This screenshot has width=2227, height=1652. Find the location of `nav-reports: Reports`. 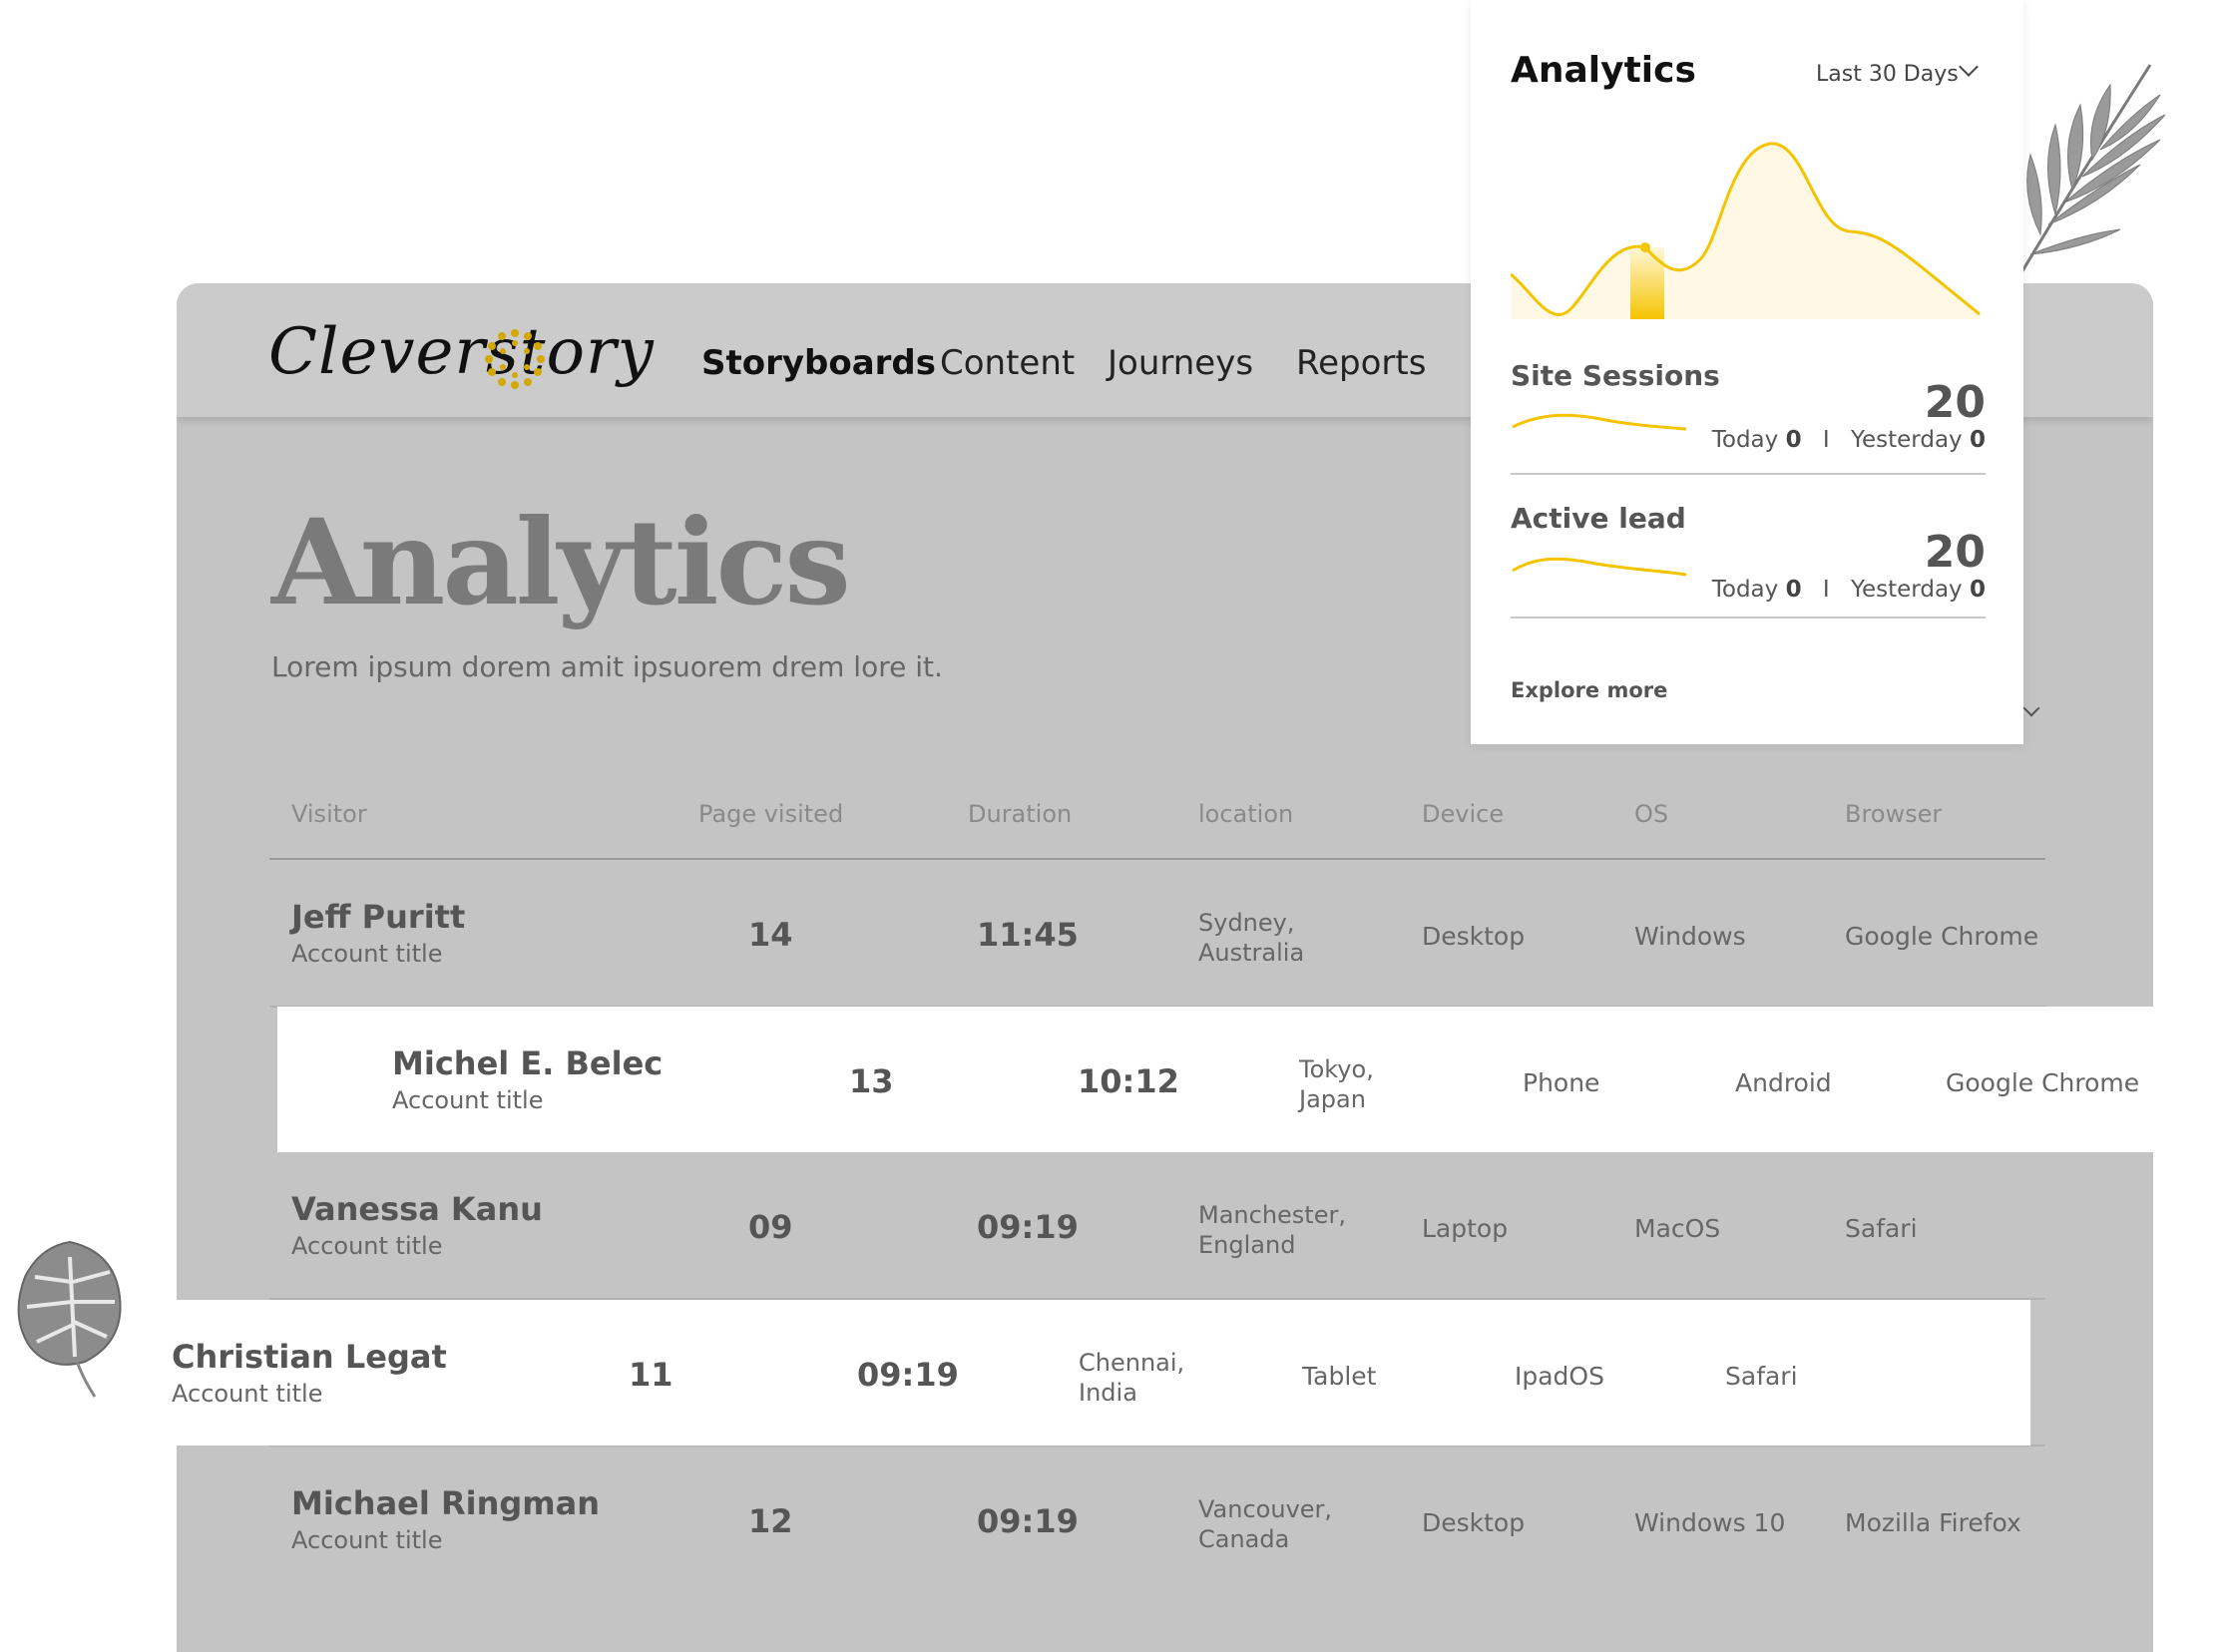

nav-reports: Reports is located at coordinates (1361, 363).